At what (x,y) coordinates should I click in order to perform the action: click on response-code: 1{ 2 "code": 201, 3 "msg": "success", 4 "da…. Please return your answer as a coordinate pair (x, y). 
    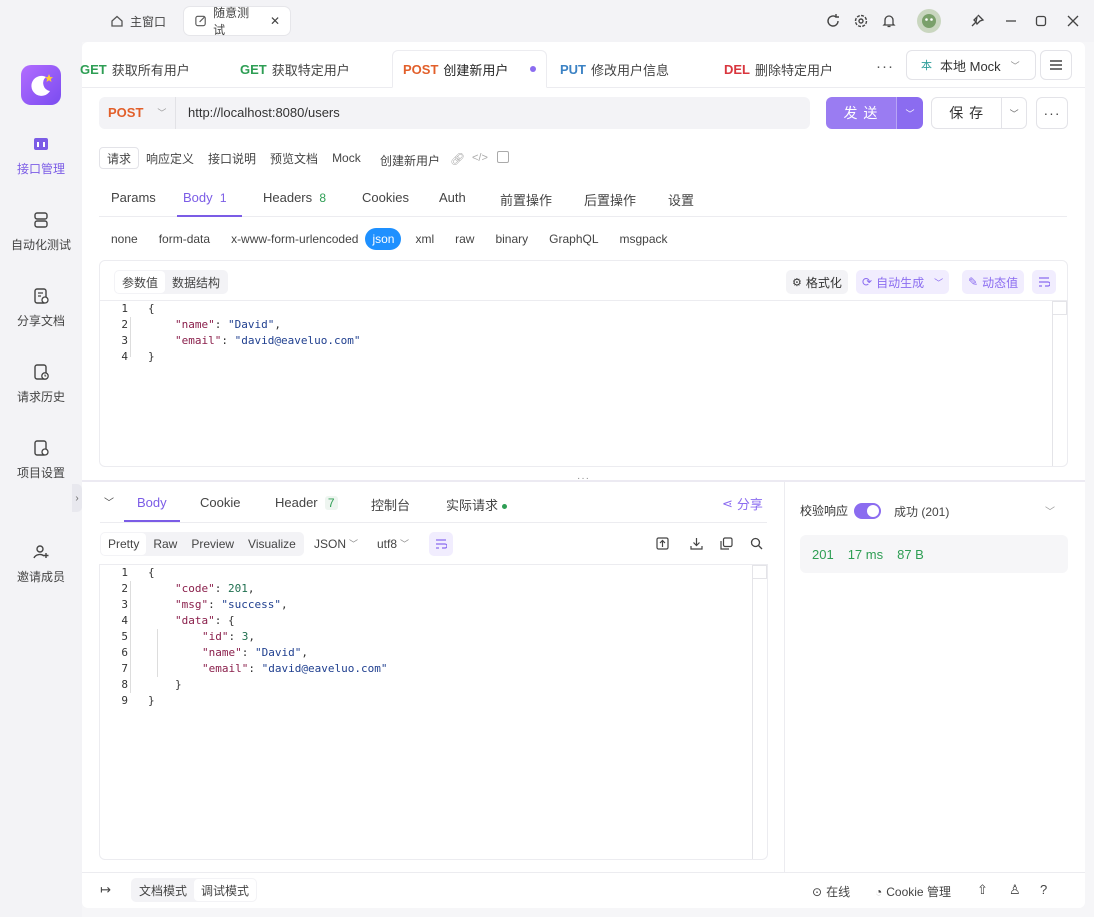
    Looking at the image, I should click on (425, 640).